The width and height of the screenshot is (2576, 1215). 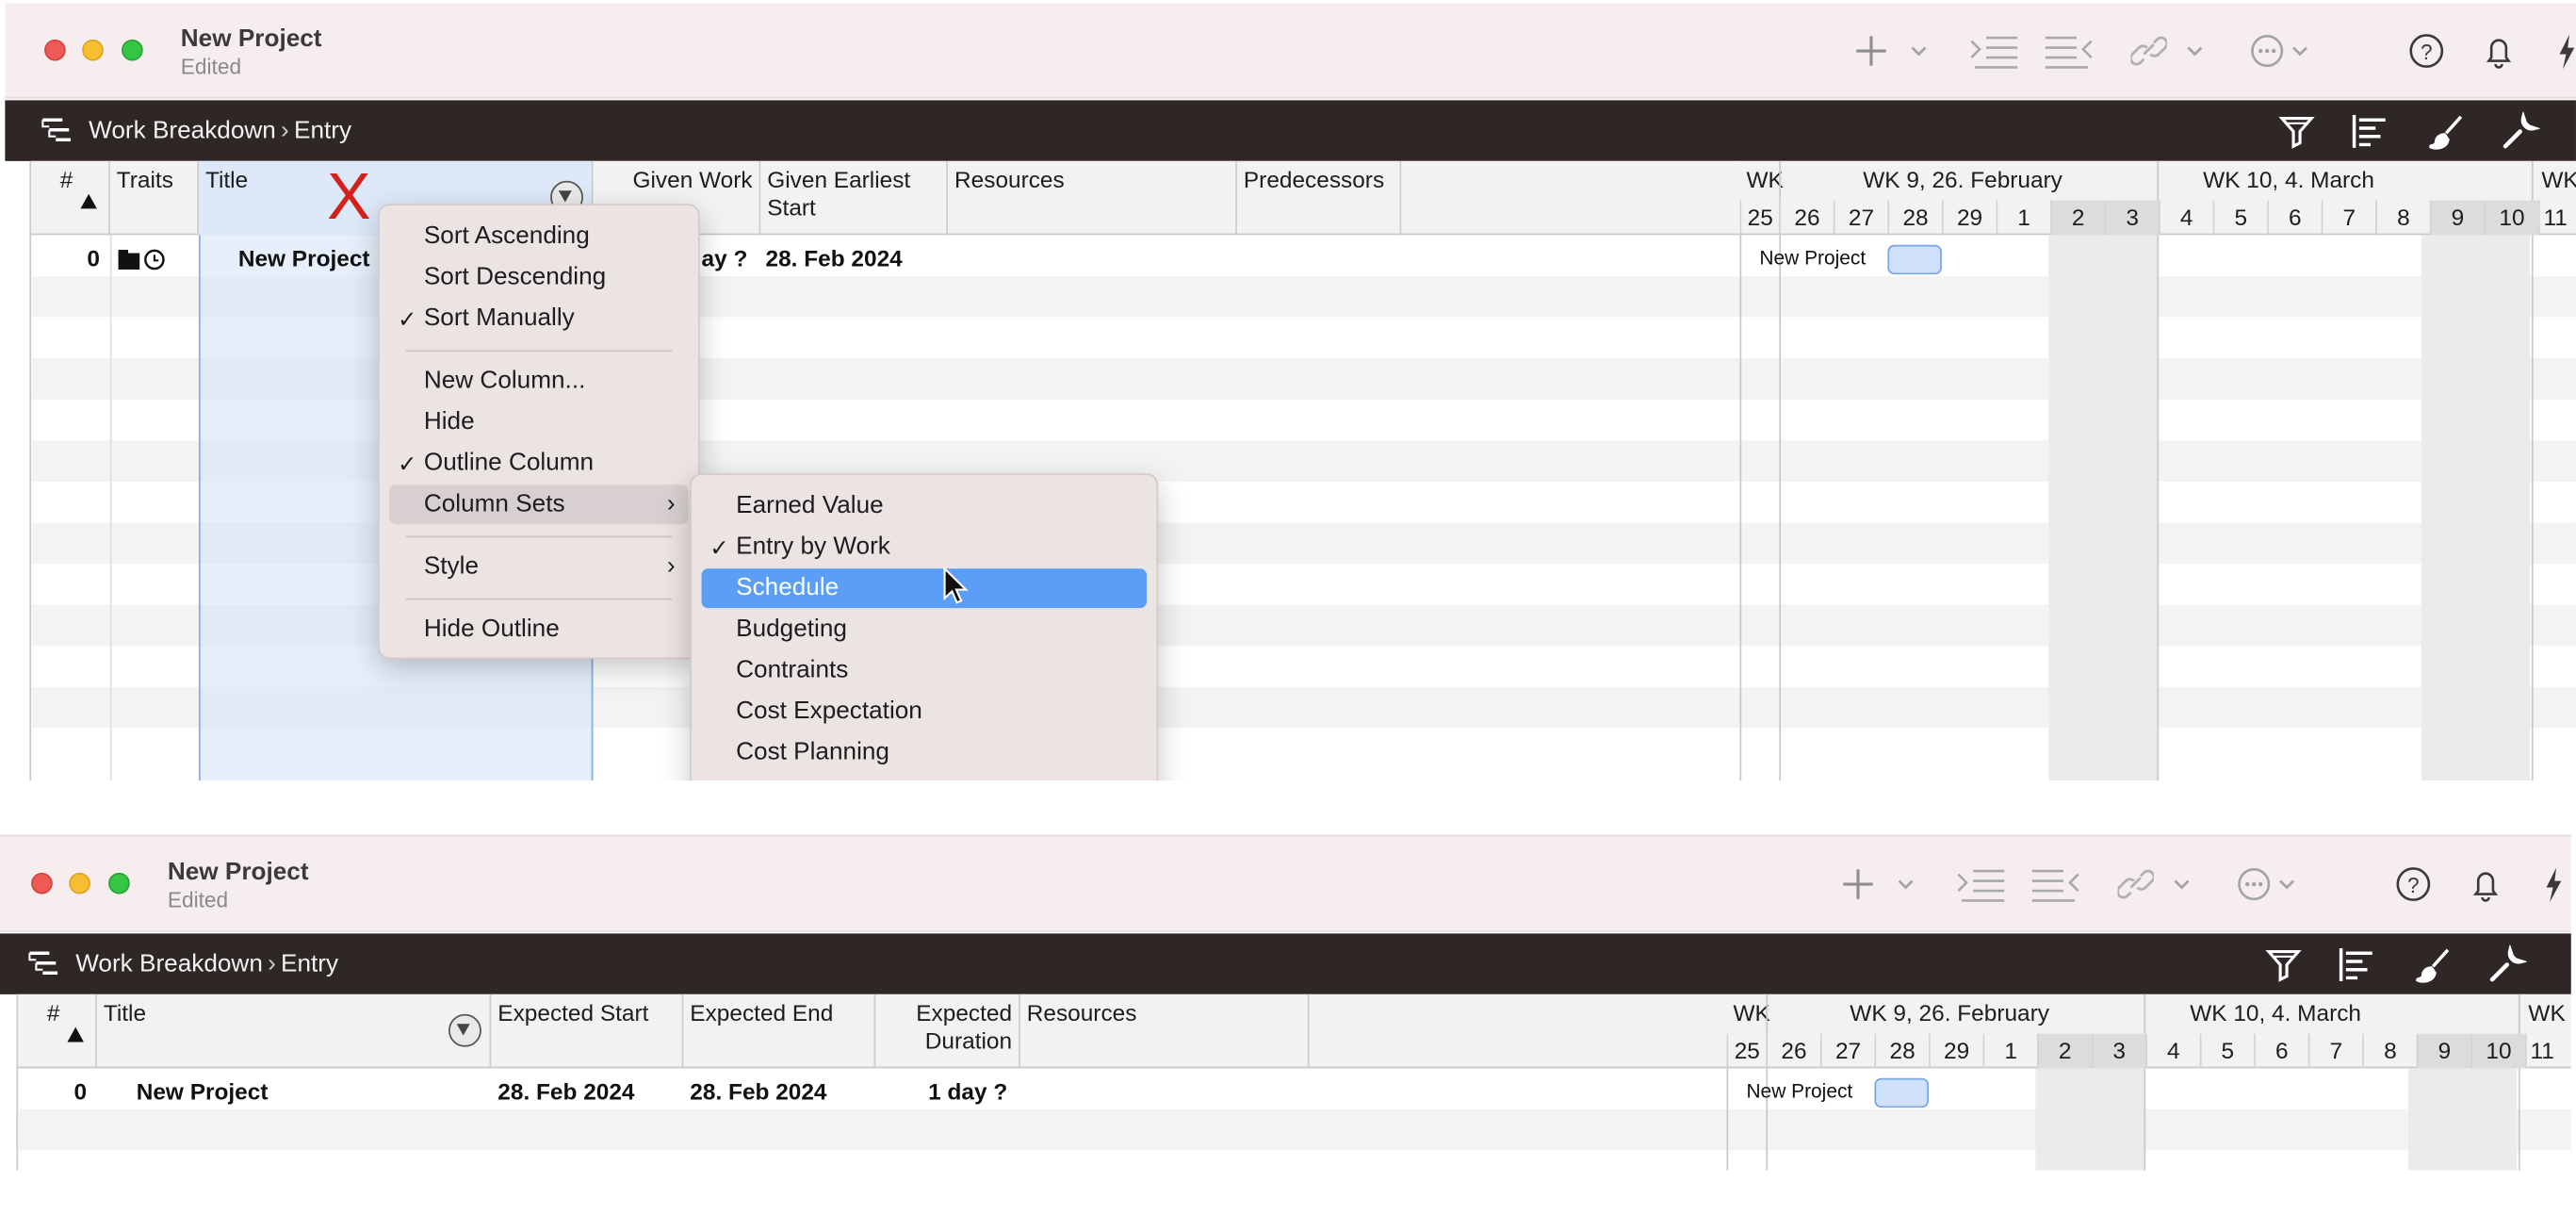 I want to click on submenu-item-cost-expectation: Cost Expectation, so click(x=925, y=711).